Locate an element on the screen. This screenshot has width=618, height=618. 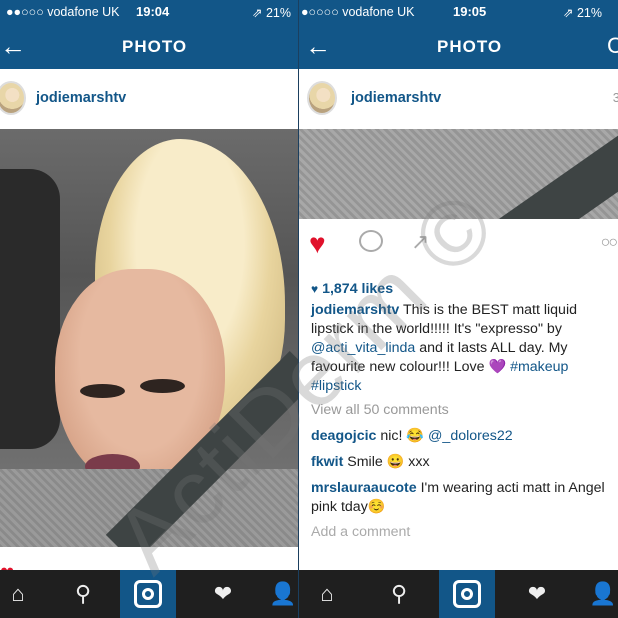
add-comment-input: Add a comment is located at coordinates (460, 532).